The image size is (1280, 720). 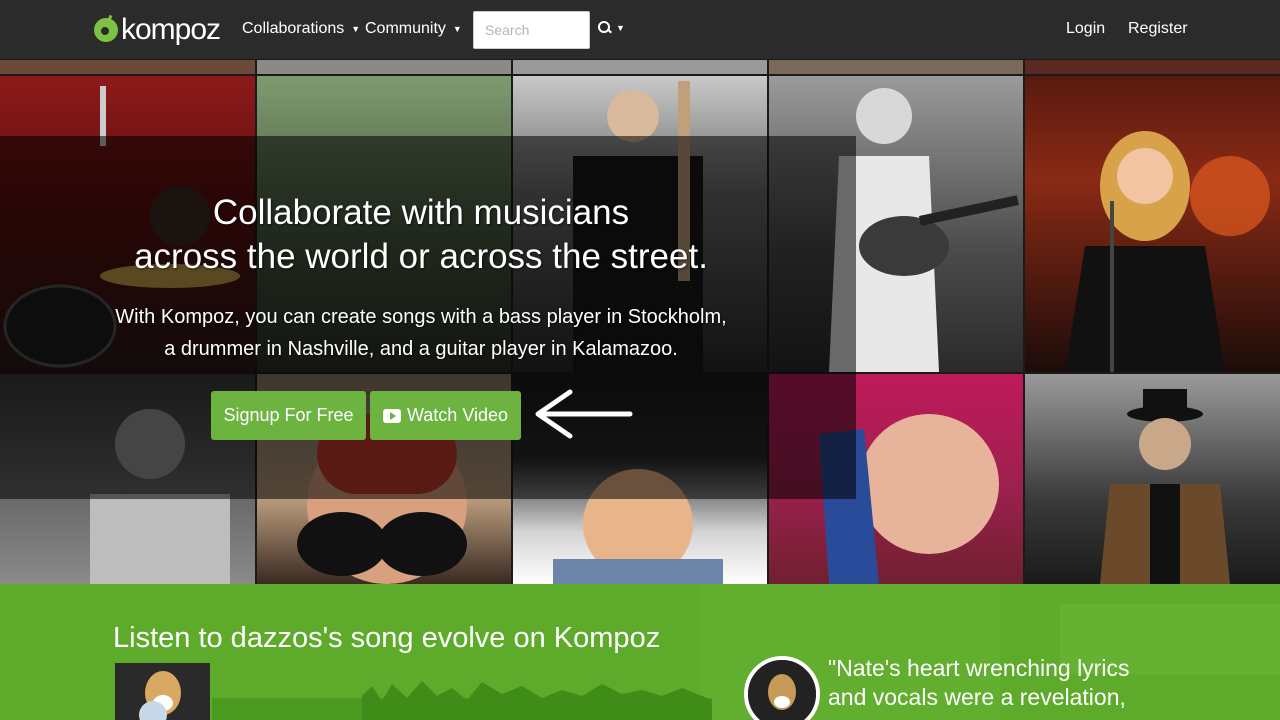 I want to click on hero-title-line1: Collaborate with musicians, so click(x=421, y=212).